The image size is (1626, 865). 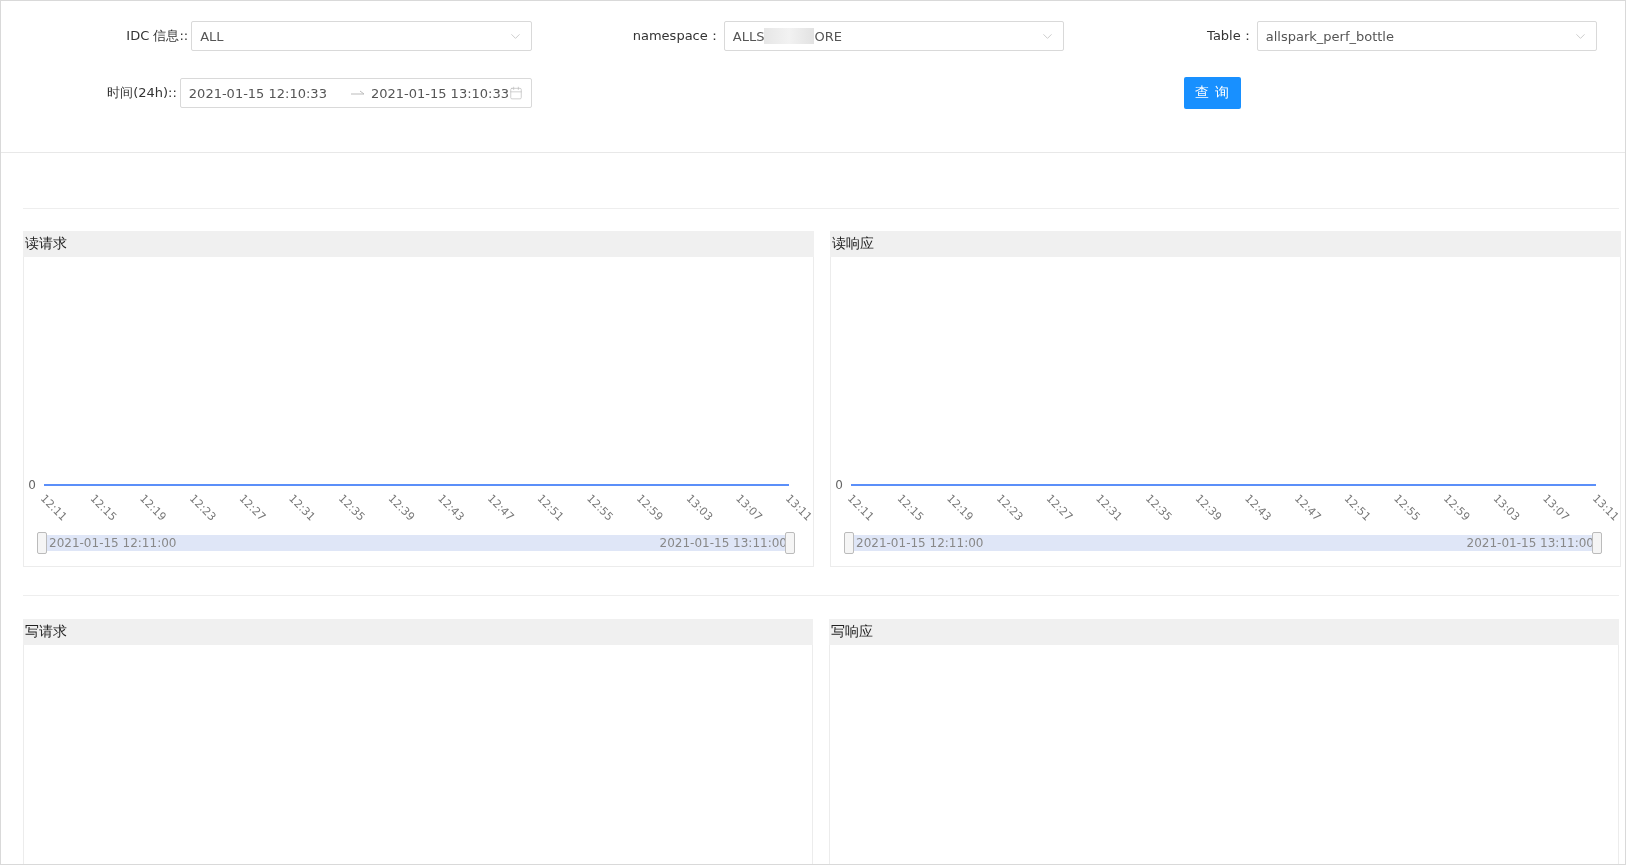 I want to click on namespace-select: ALLS ORE, so click(x=893, y=36).